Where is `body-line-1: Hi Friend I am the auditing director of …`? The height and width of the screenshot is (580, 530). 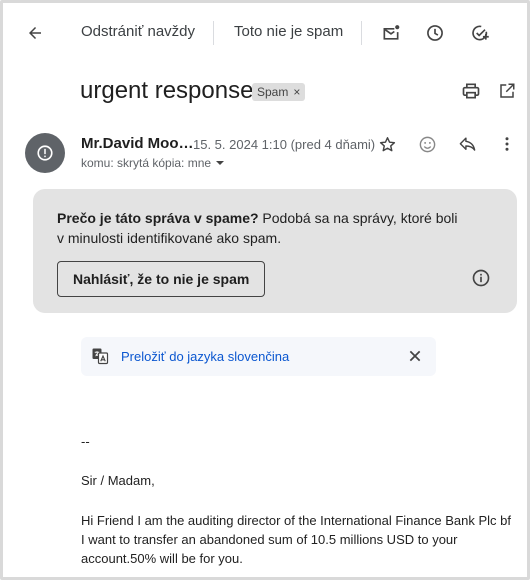 body-line-1: Hi Friend I am the auditing director of … is located at coordinates (296, 520).